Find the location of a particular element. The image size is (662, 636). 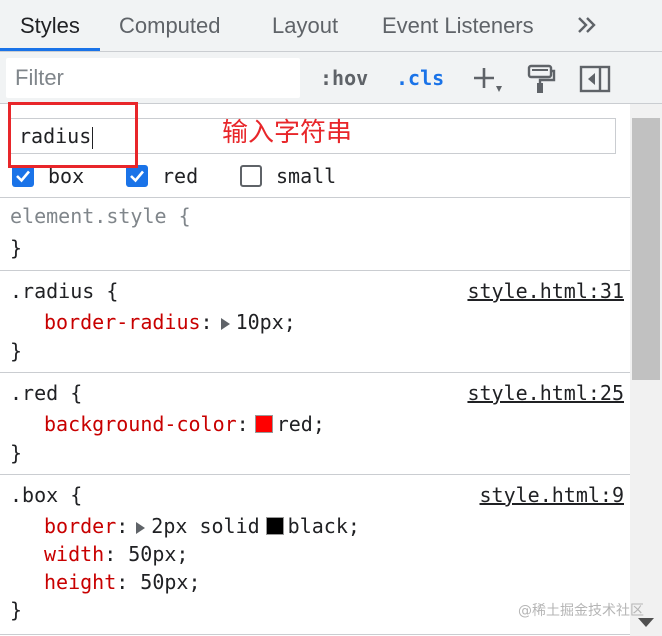

panel-tab-bar: Styles Computed Layout Event Listeners is located at coordinates (331, 26).